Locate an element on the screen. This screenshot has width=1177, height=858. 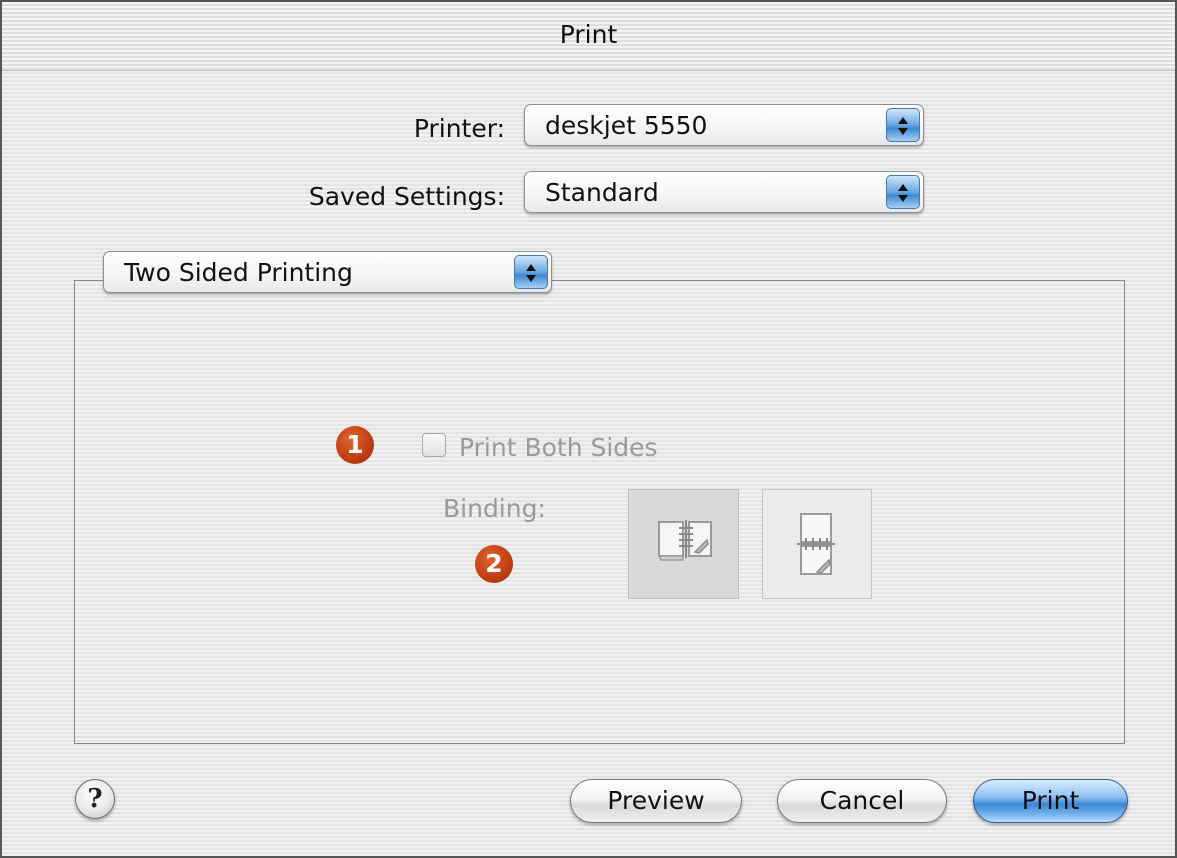
preview-button: Preview is located at coordinates (656, 801).